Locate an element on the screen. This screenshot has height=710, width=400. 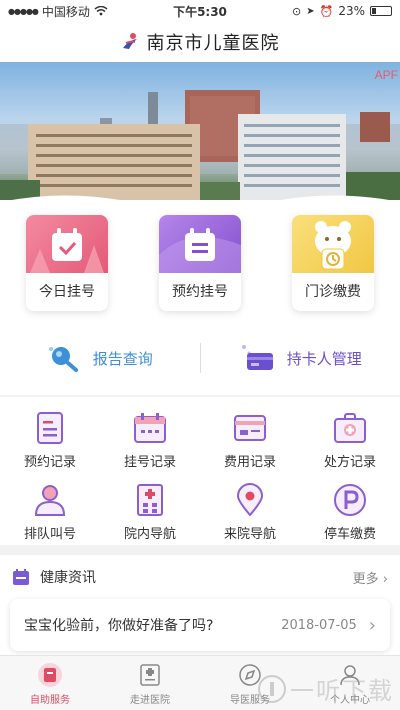
watermark-text: 一听下载 is located at coordinates (342, 691).